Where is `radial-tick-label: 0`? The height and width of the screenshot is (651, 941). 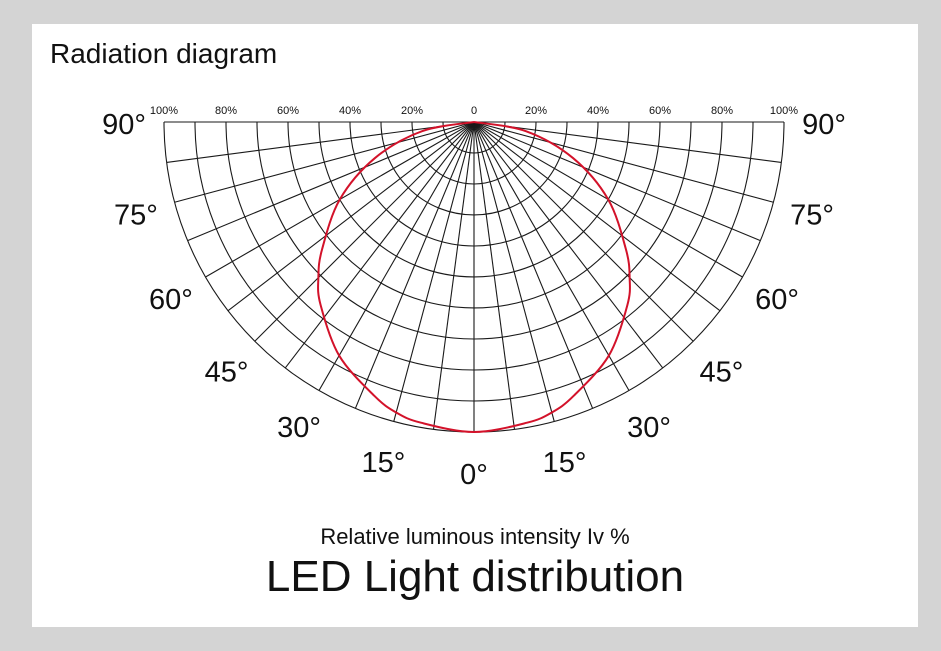 radial-tick-label: 0 is located at coordinates (474, 111).